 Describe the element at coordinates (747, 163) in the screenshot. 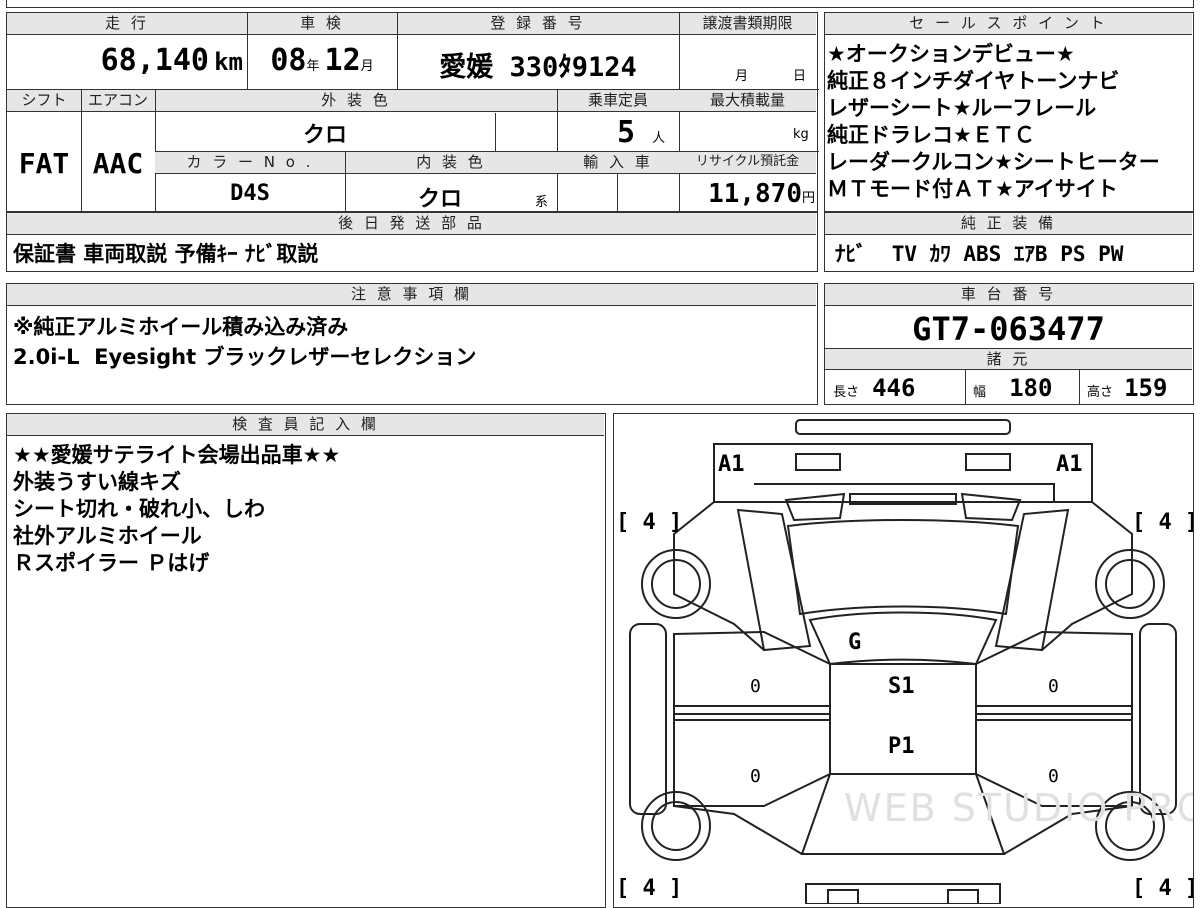

I see `recycle-header: リサイクル預託金` at that location.